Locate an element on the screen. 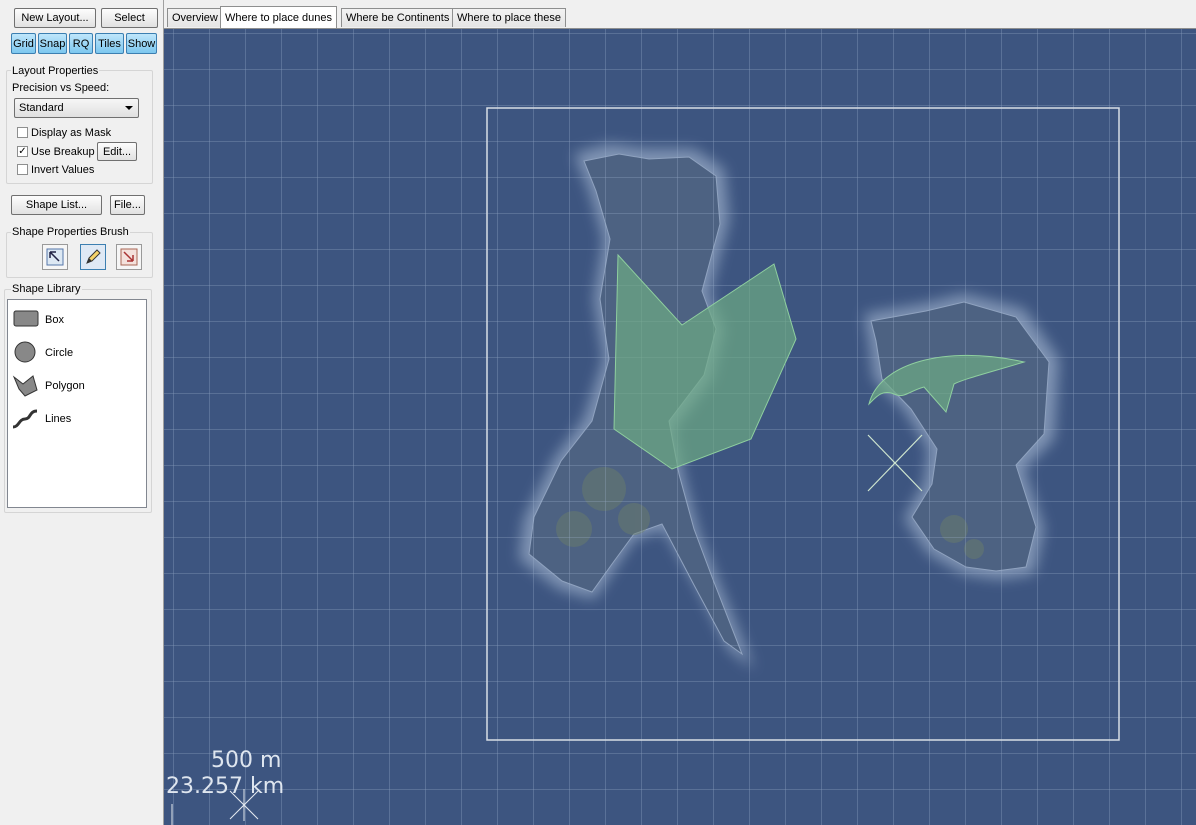 The width and height of the screenshot is (1196, 825). scale-extent-label: 23.257 km is located at coordinates (225, 786).